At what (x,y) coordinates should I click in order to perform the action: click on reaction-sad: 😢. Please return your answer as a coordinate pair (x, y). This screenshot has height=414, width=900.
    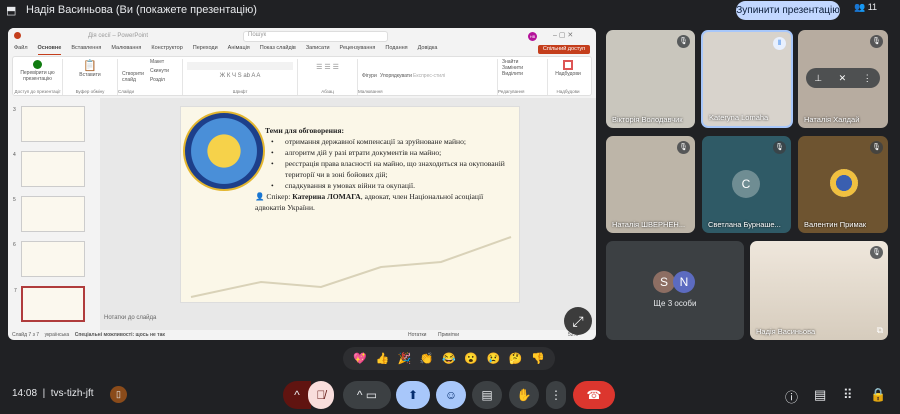
    Looking at the image, I should click on (494, 358).